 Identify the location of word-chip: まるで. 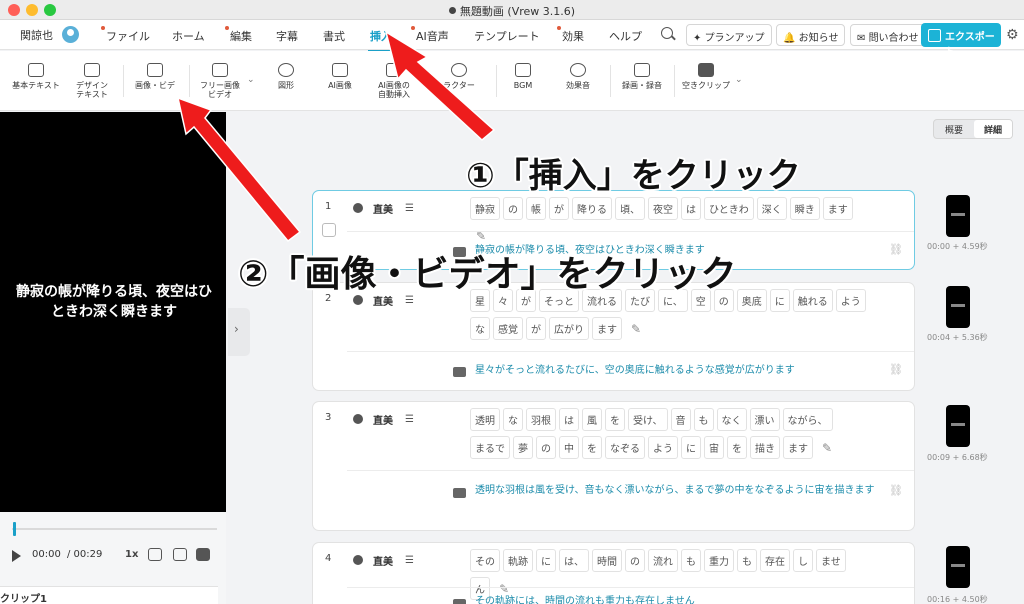
(490, 447).